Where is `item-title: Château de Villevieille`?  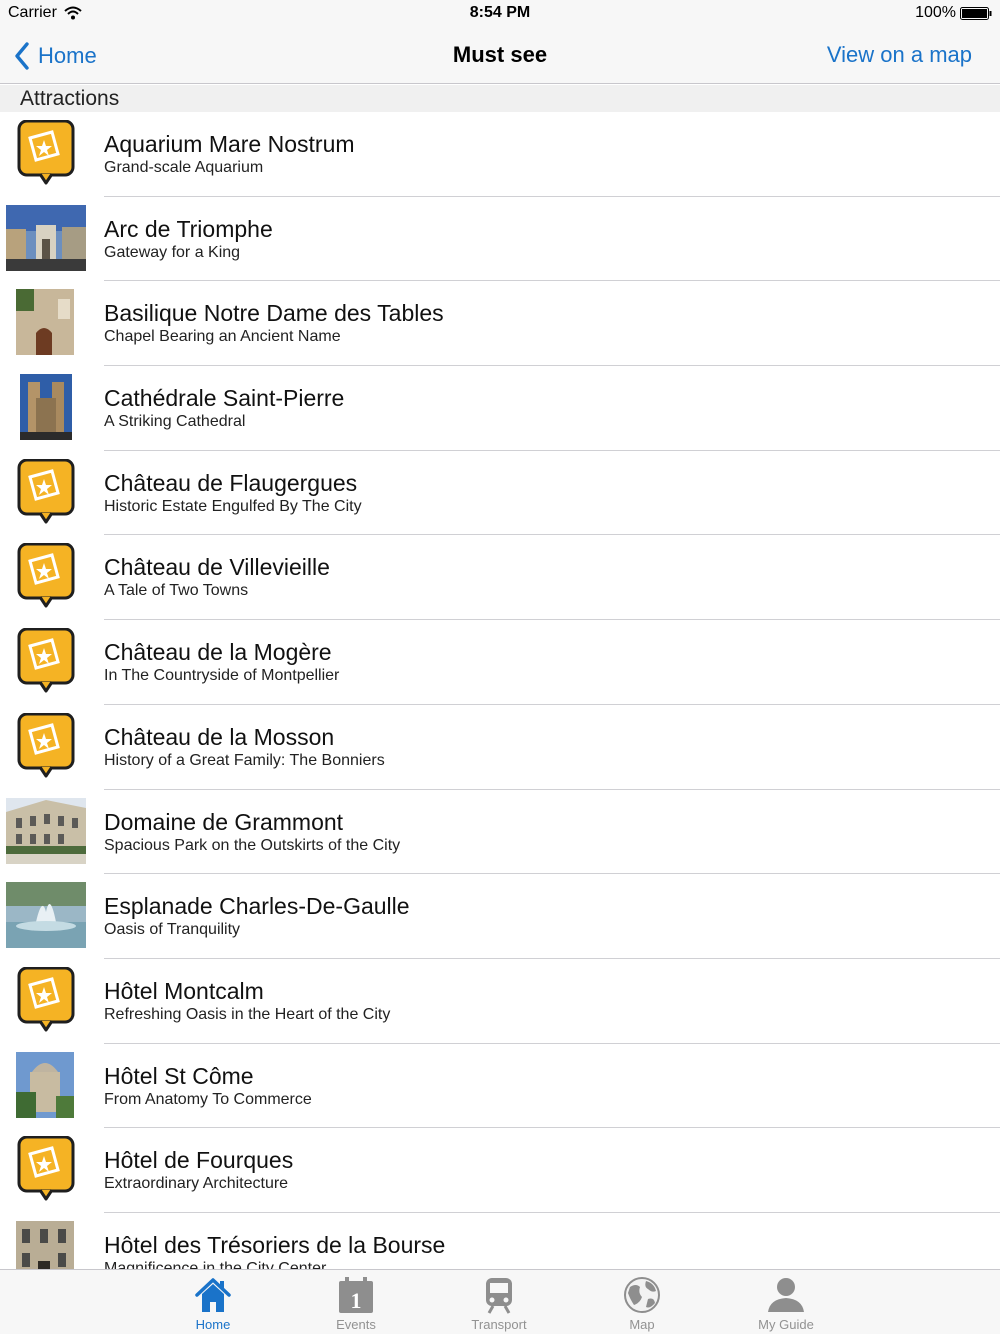
item-title: Château de Villevieille is located at coordinates (217, 567).